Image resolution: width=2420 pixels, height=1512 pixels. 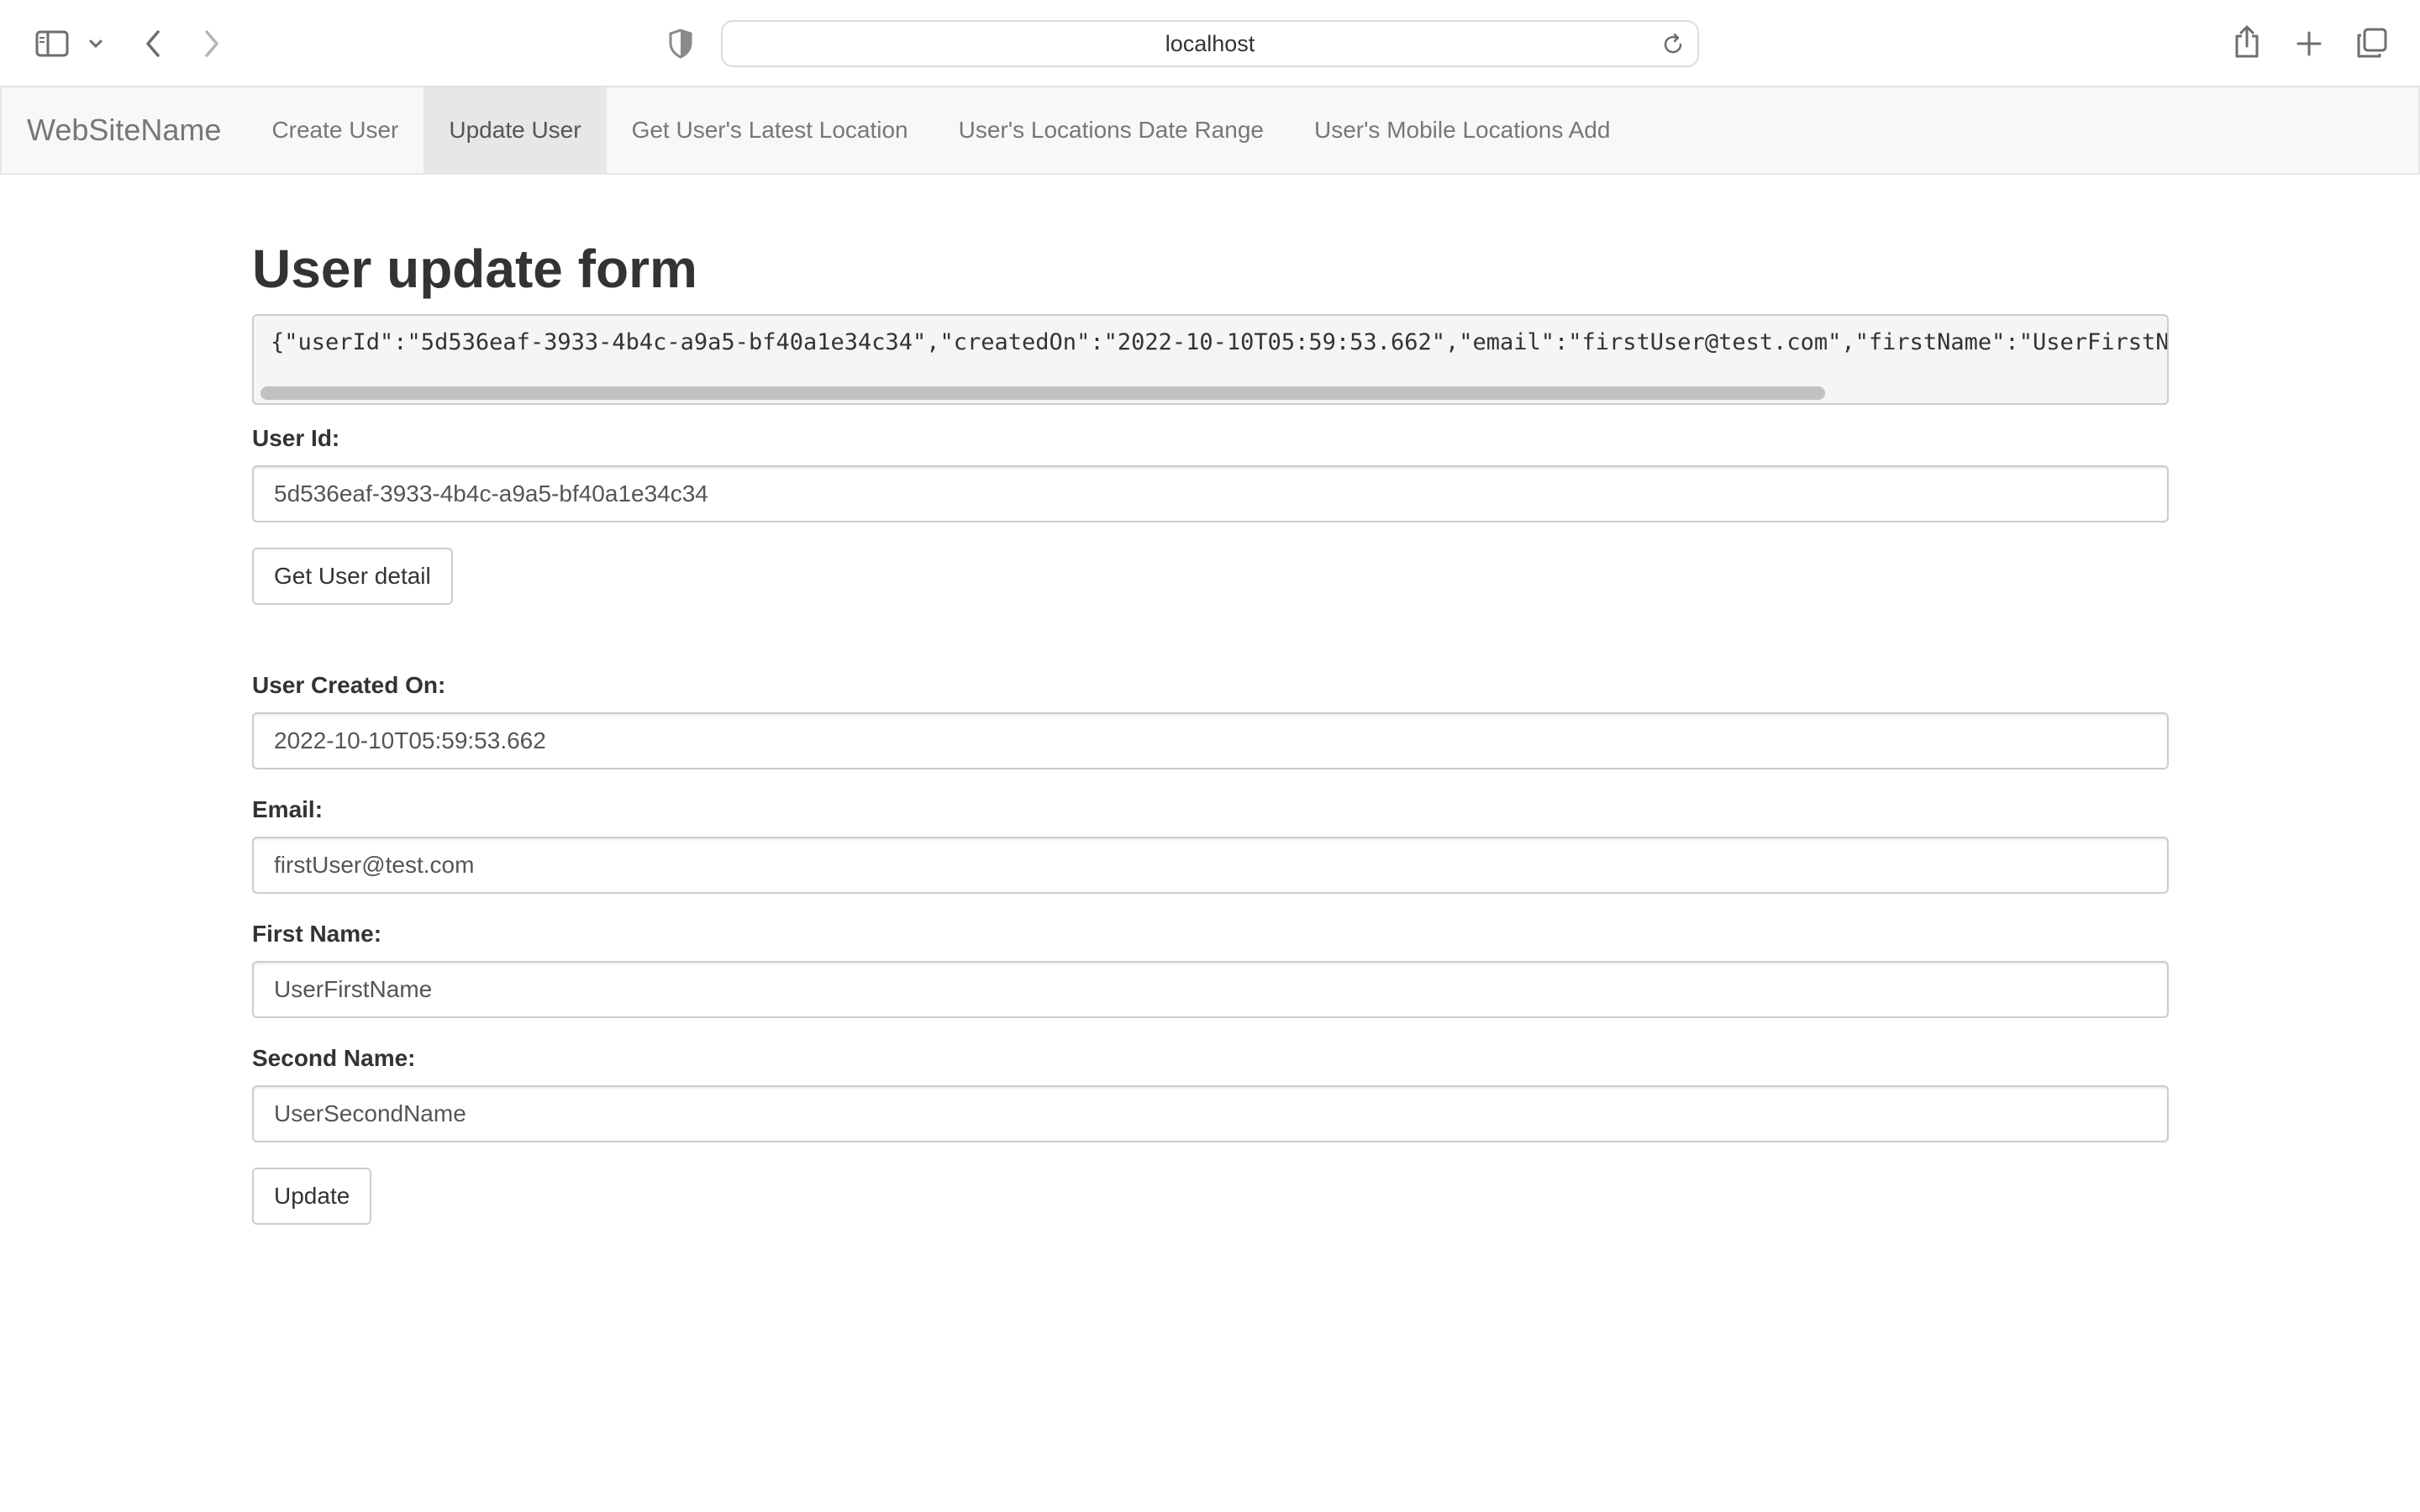 What do you see at coordinates (1210, 989) in the screenshot?
I see `first-name-input` at bounding box center [1210, 989].